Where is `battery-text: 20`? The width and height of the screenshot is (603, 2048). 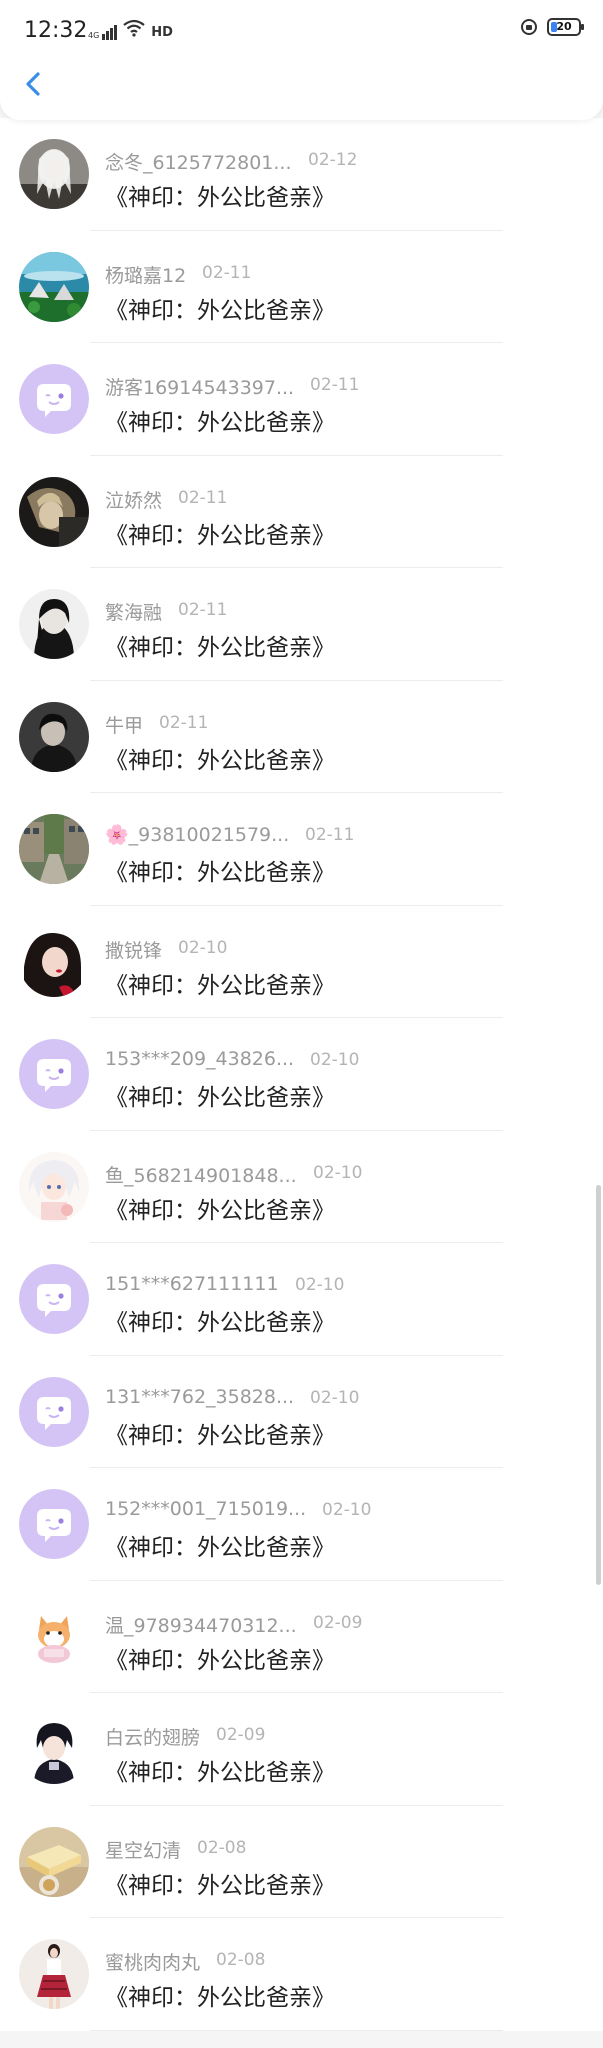
battery-text: 20 is located at coordinates (564, 26).